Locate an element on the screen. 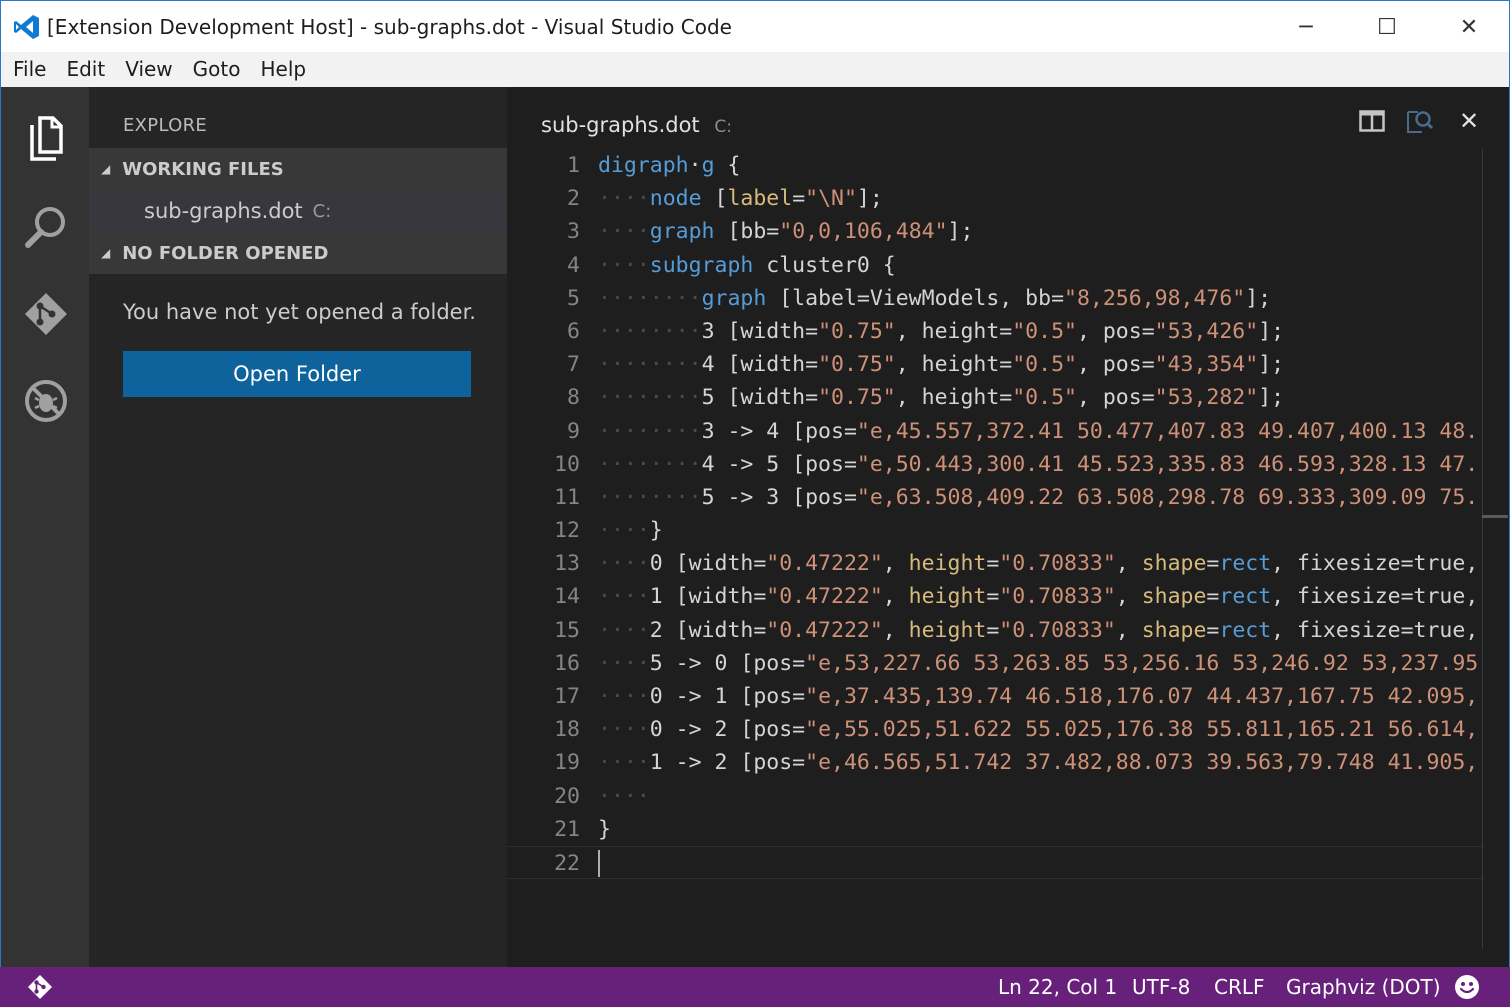  code-token: graph is located at coordinates (734, 298).